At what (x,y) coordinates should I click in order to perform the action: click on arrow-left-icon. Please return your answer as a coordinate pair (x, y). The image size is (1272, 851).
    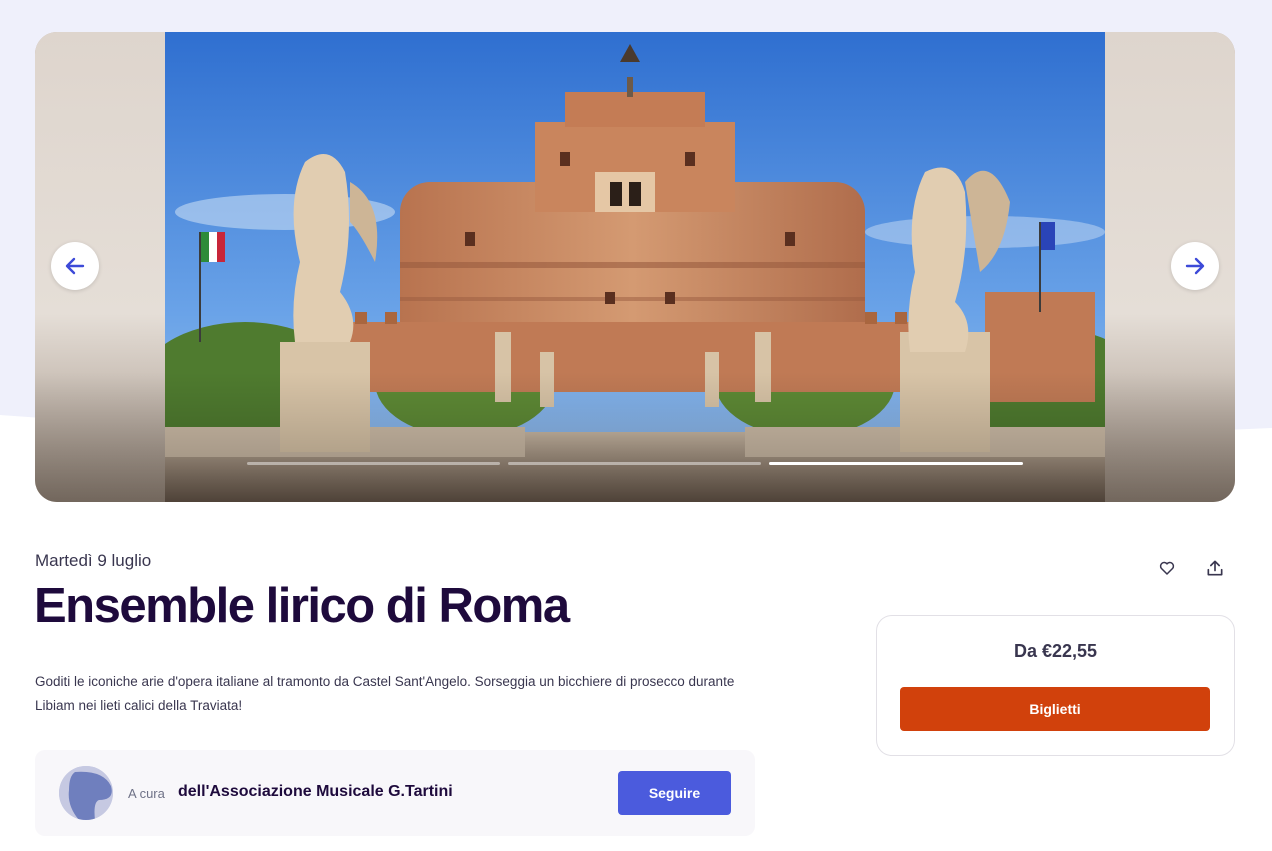
    Looking at the image, I should click on (75, 266).